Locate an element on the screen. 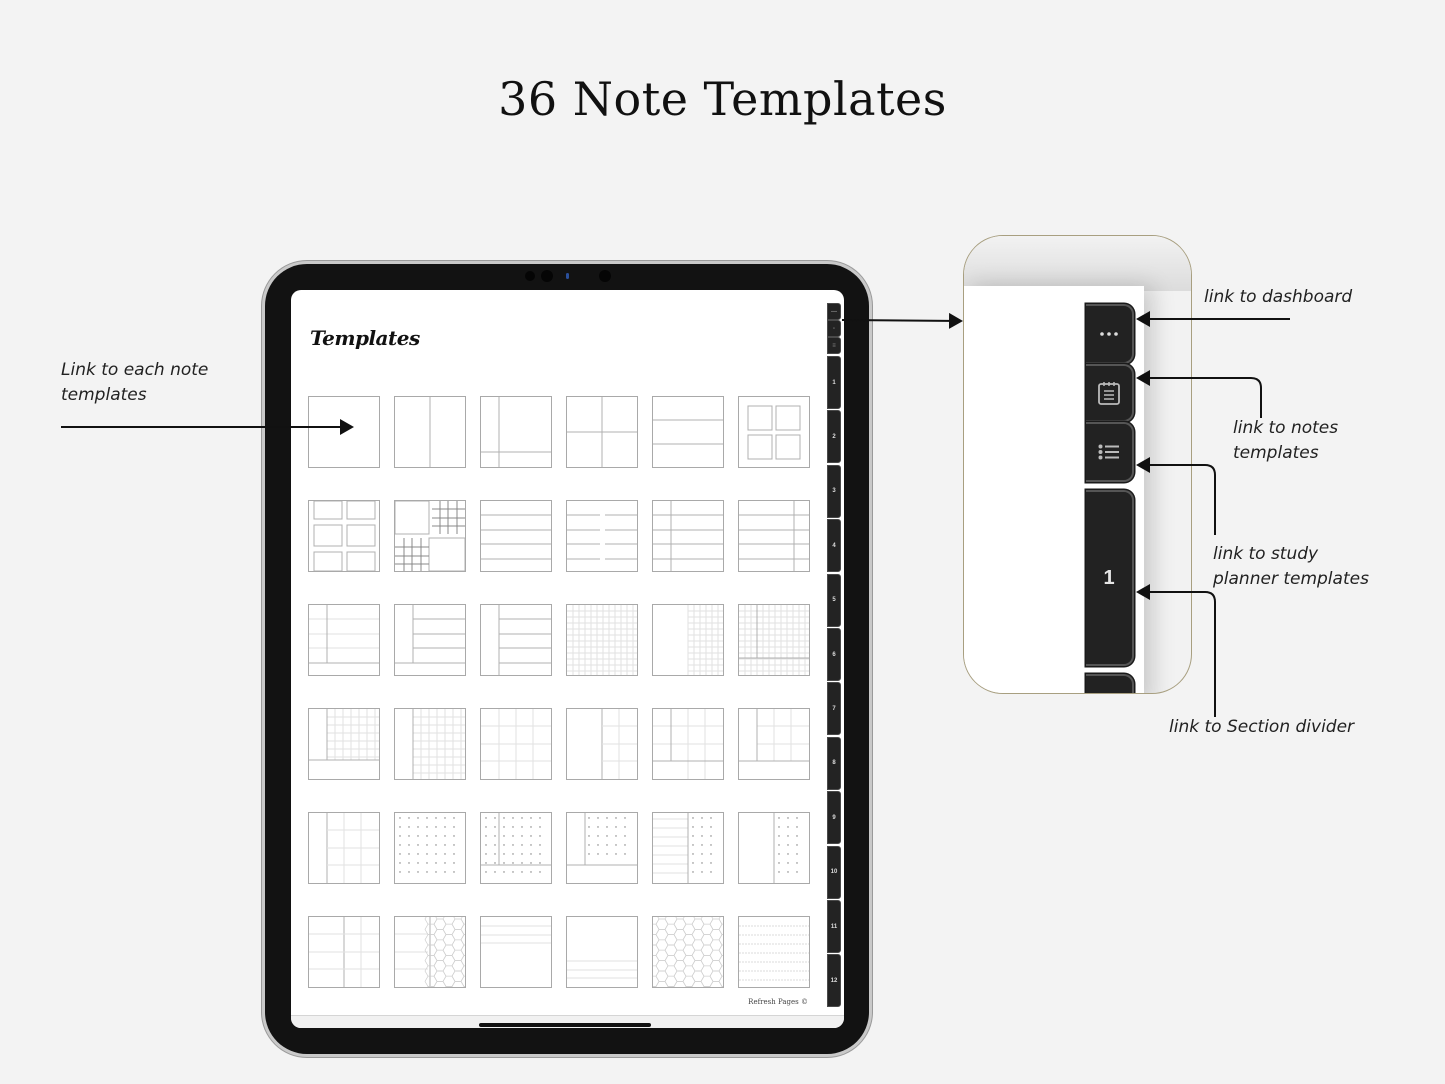 The height and width of the screenshot is (1084, 1445). side-tab-section-11: 11 is located at coordinates (834, 926).